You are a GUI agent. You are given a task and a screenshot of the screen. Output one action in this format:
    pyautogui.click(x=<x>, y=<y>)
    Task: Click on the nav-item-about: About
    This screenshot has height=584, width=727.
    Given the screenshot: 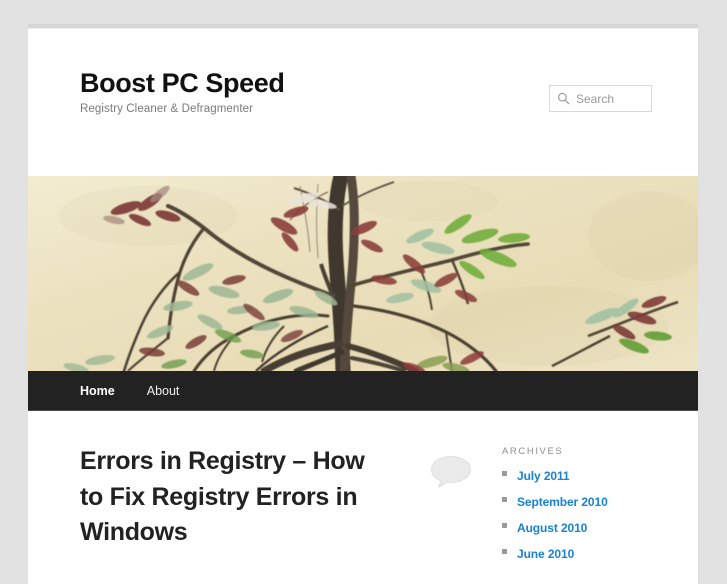 What is the action you would take?
    pyautogui.click(x=163, y=391)
    